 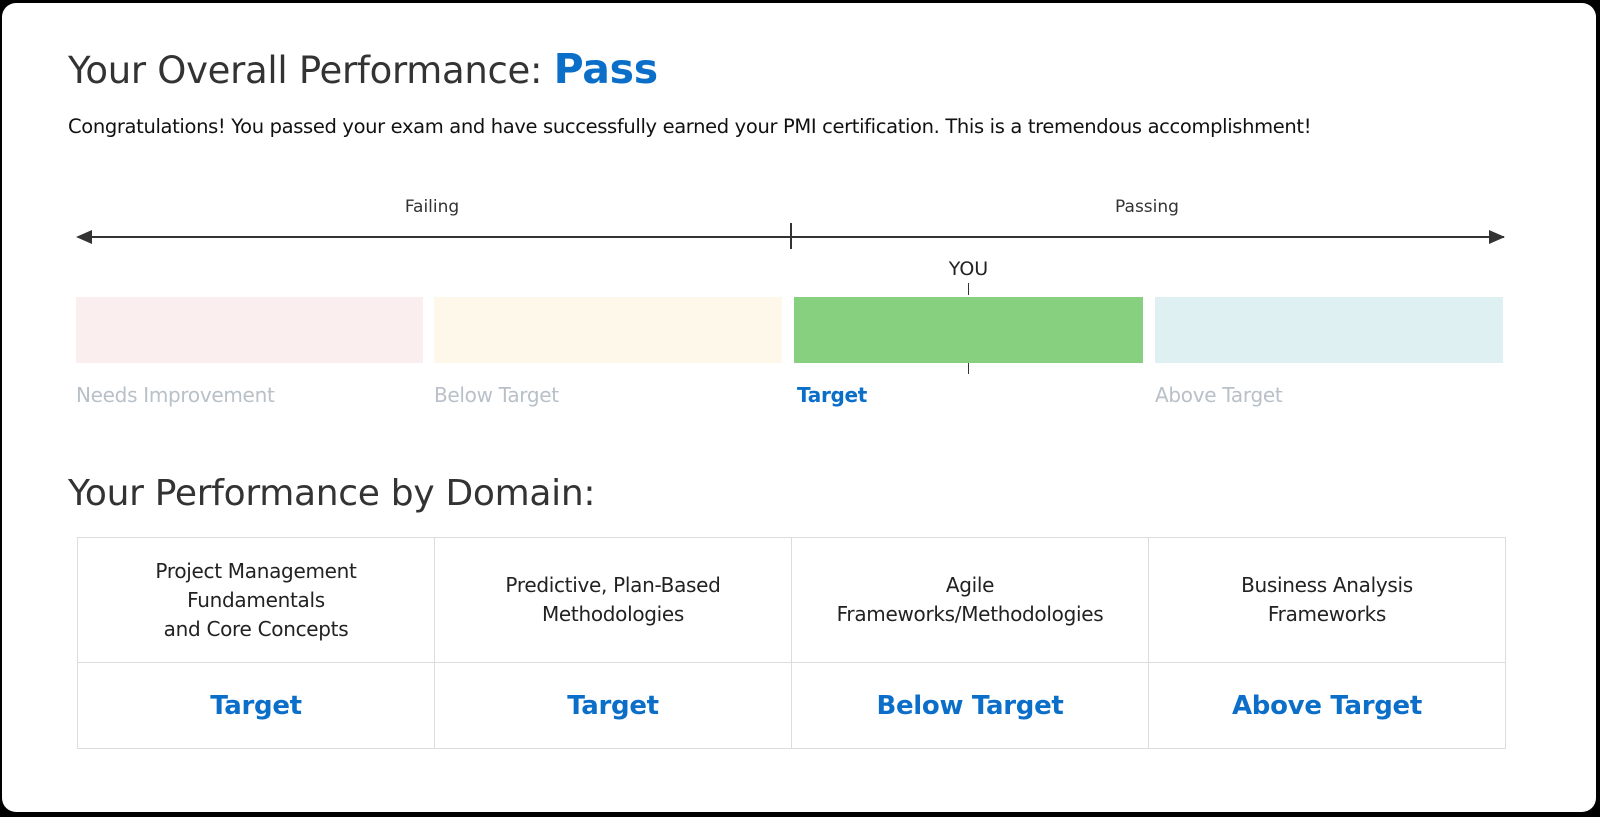 I want to click on domain-header-line: Agile, so click(x=970, y=585).